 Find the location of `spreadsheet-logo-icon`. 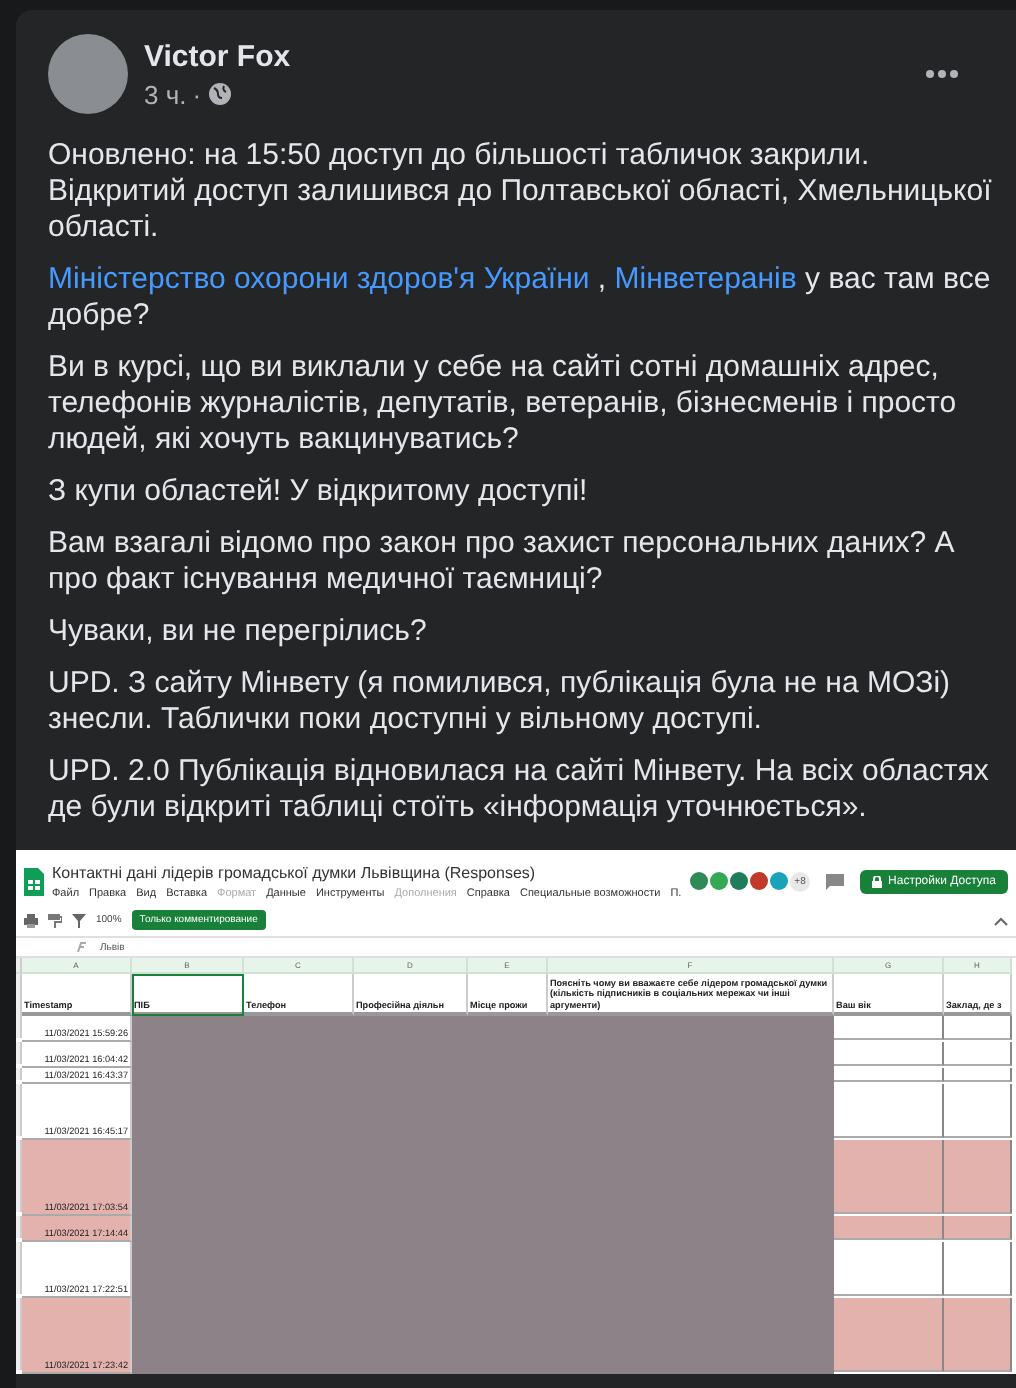

spreadsheet-logo-icon is located at coordinates (34, 881).